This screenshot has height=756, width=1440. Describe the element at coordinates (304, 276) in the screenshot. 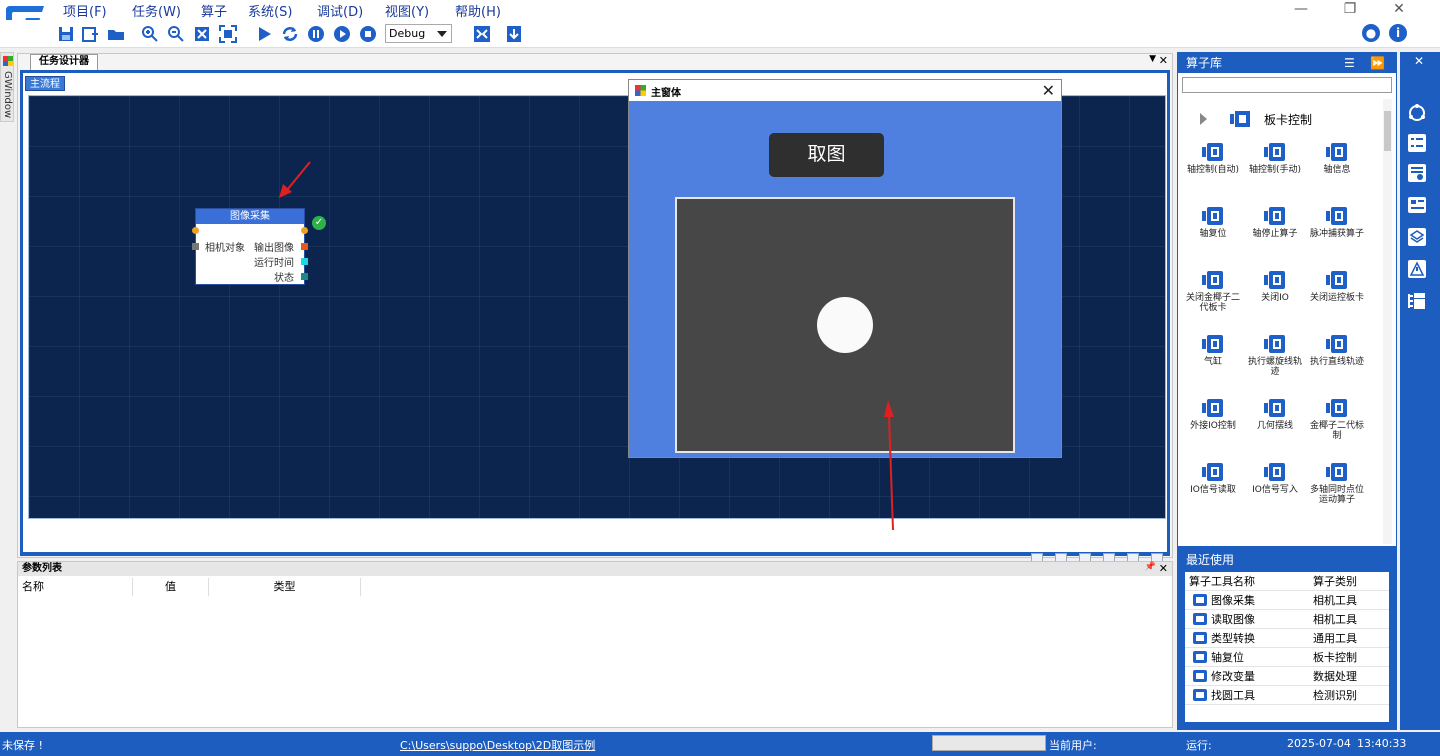

I see `status-port` at that location.